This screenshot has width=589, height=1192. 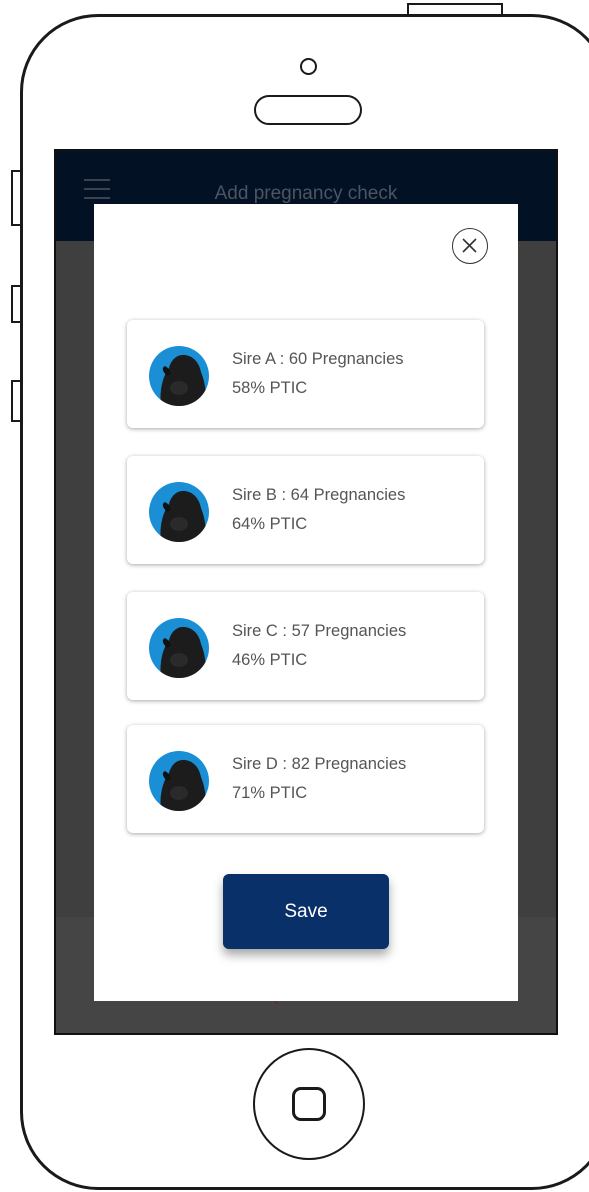 What do you see at coordinates (270, 388) in the screenshot?
I see `sire-ptic: 58% PTIC` at bounding box center [270, 388].